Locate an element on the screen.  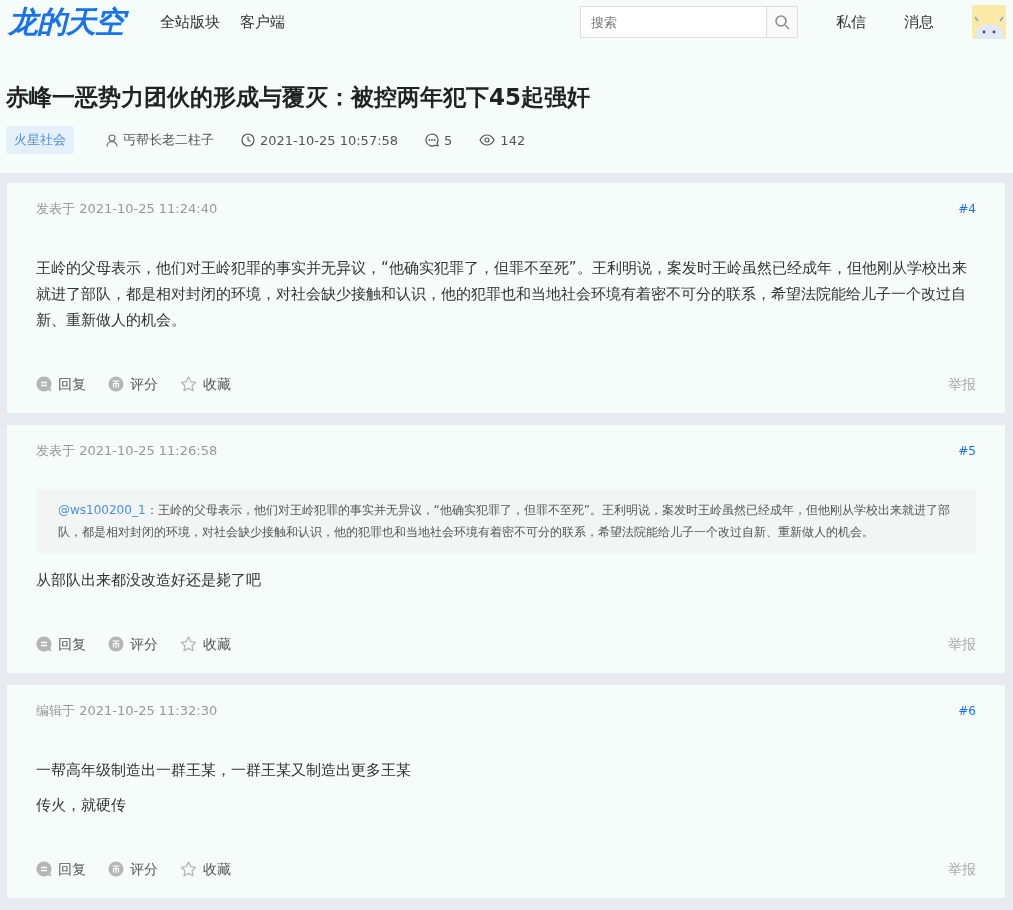
nav-link: 私信 is located at coordinates (851, 22).